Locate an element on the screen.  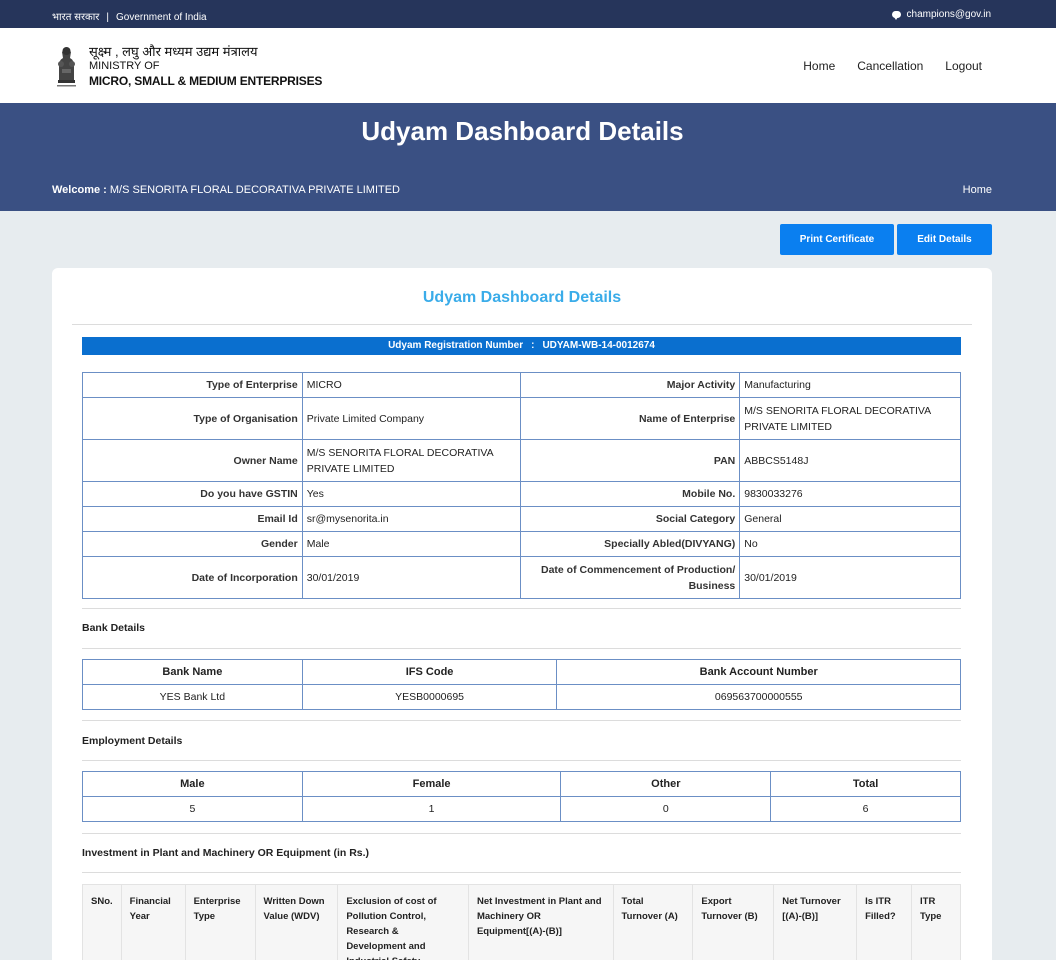
contact-email-text: champions@gov.in is located at coordinates (949, 14).